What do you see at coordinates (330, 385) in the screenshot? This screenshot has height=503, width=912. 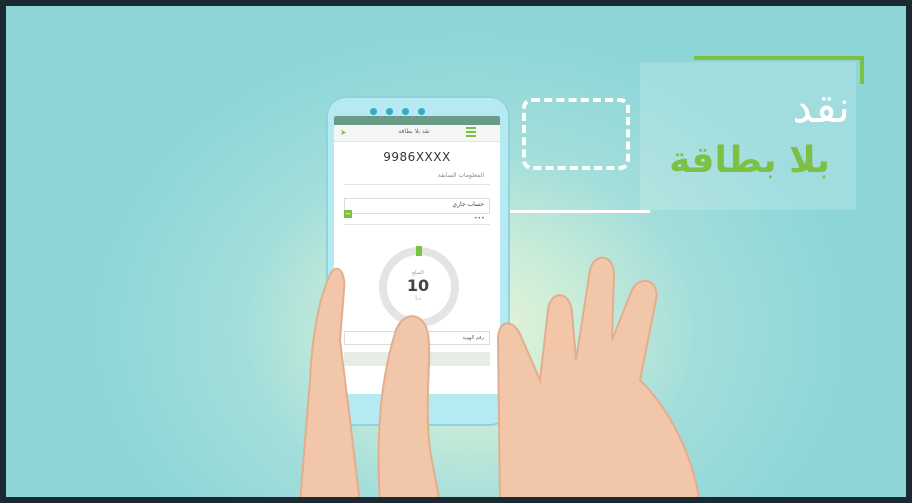 I see `left-hand` at bounding box center [330, 385].